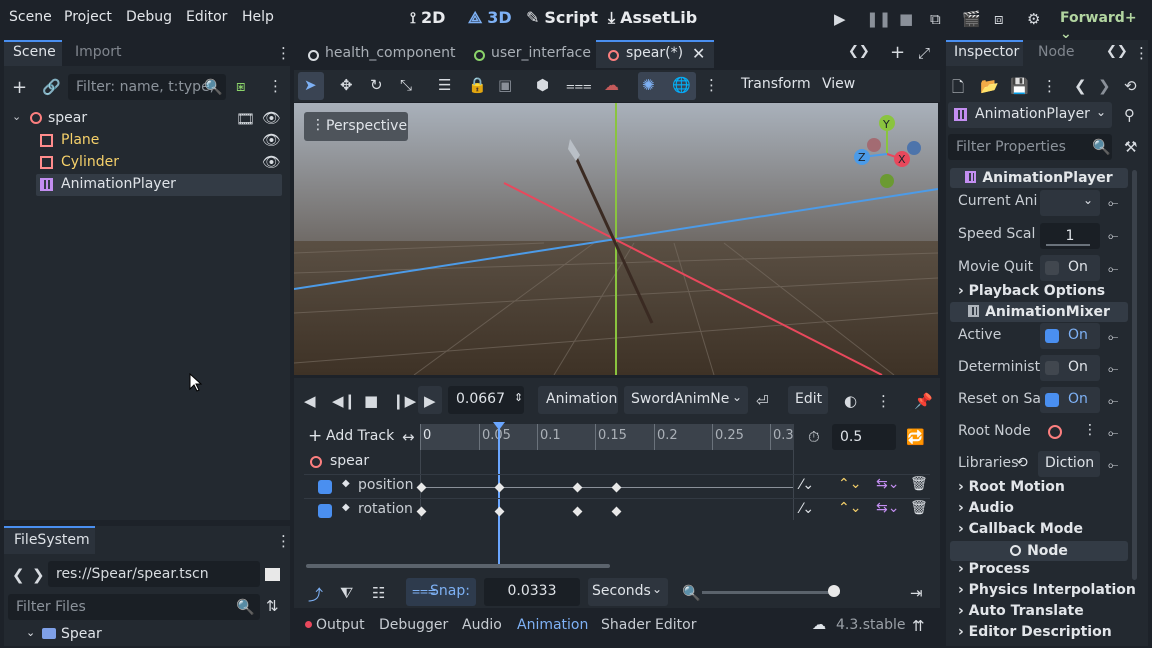  What do you see at coordinates (617, 486) in the screenshot?
I see `track-row: ◆ position ⁄⌄ ⌃⌄ ⇆⌄ 🗑` at bounding box center [617, 486].